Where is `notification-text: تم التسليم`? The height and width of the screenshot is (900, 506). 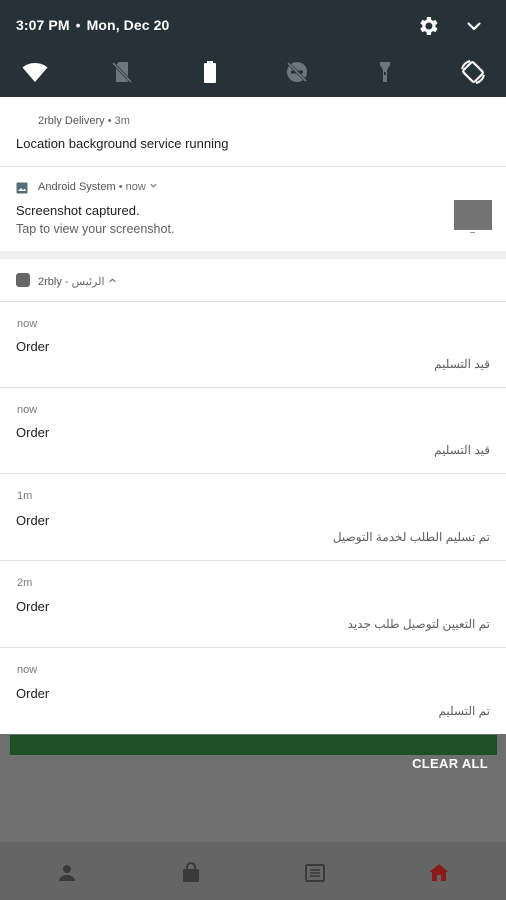
notification-text: تم التسليم is located at coordinates (464, 711).